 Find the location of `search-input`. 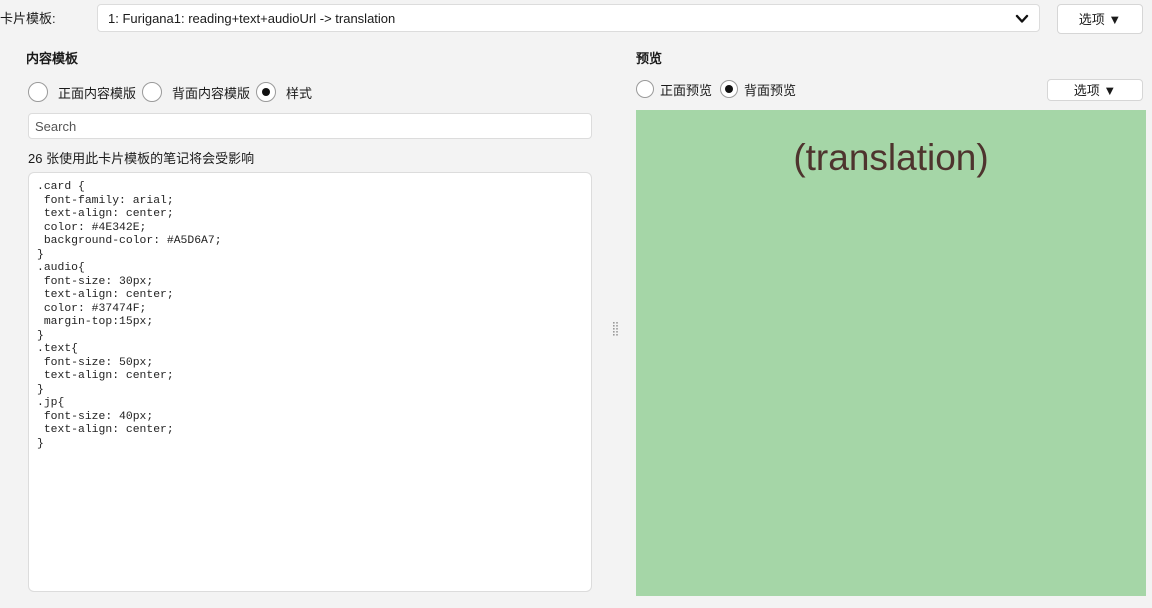

search-input is located at coordinates (310, 126).